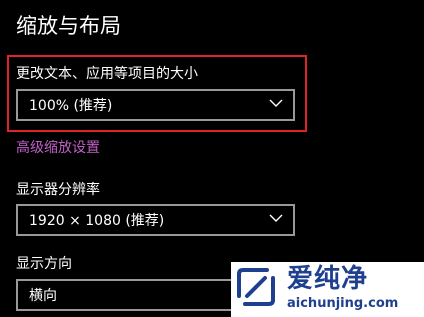  Describe the element at coordinates (328, 279) in the screenshot. I see `watermark-name: 爱纯净` at that location.